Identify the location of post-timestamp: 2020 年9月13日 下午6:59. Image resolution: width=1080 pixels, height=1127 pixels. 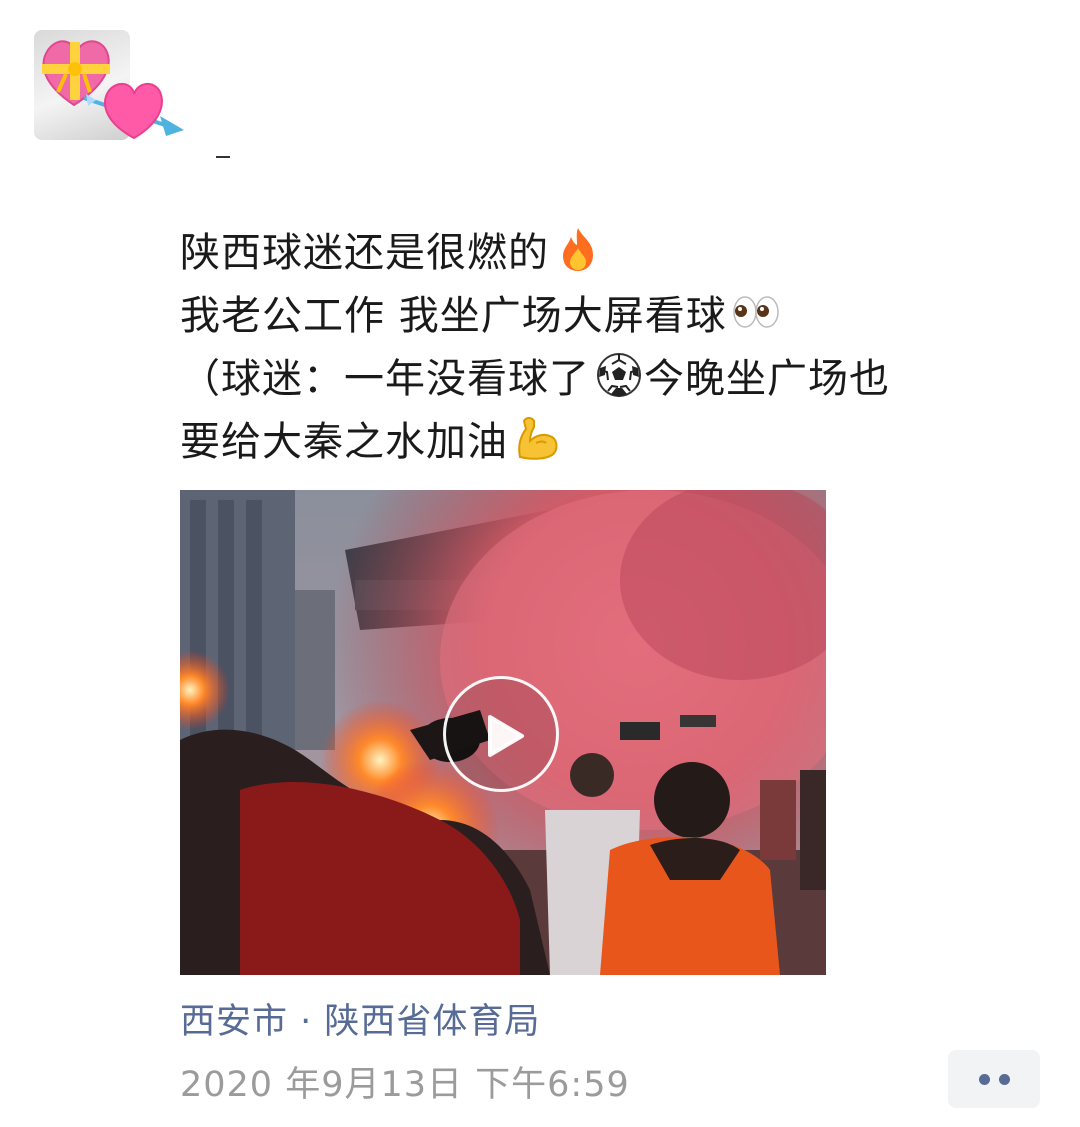
(405, 1085).